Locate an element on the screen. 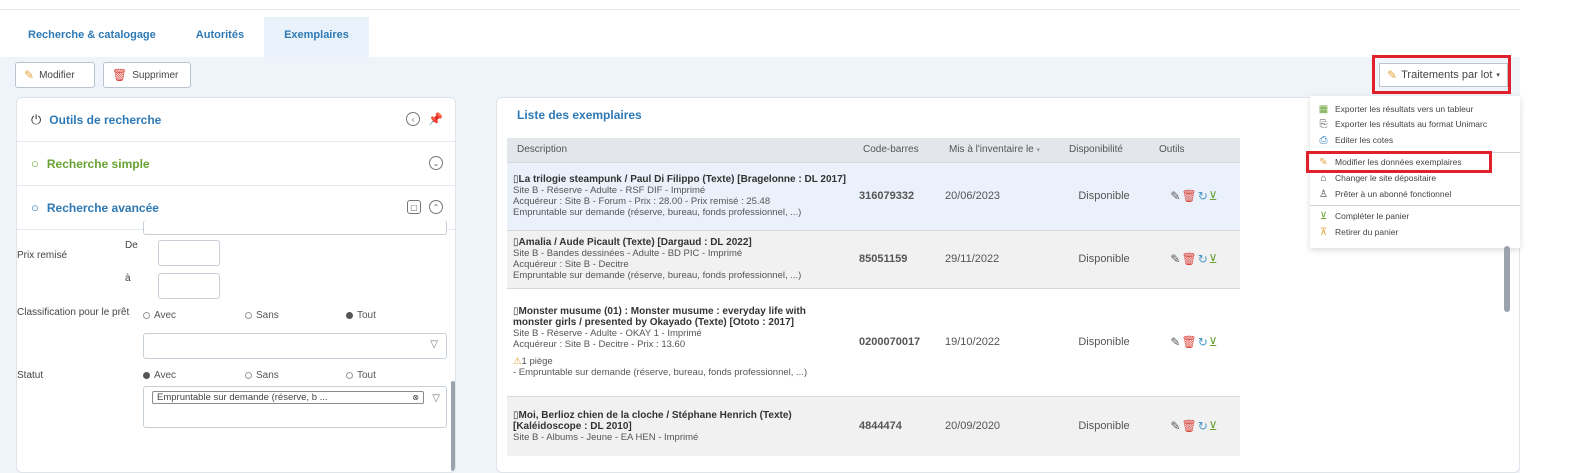 This screenshot has height=473, width=1582. prix-remise-to-input is located at coordinates (189, 286).